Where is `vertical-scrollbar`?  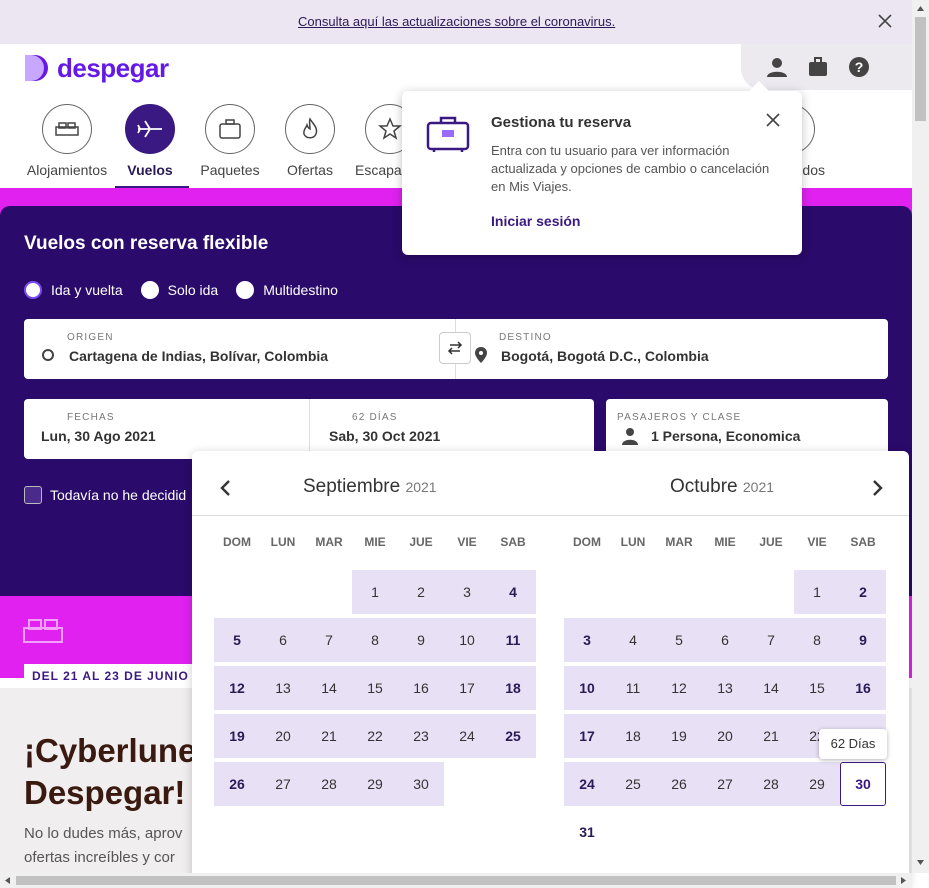
vertical-scrollbar is located at coordinates (920, 436).